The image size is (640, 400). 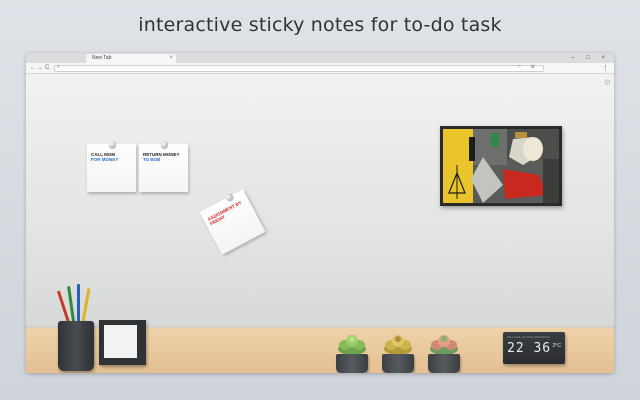 What do you see at coordinates (232, 222) in the screenshot?
I see `sticky-note-3: ASSIGNMENT BY FRIDAY` at bounding box center [232, 222].